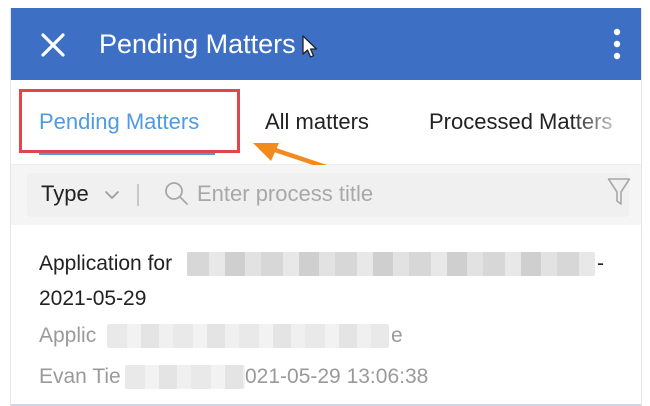  I want to click on search-icon, so click(176, 193).